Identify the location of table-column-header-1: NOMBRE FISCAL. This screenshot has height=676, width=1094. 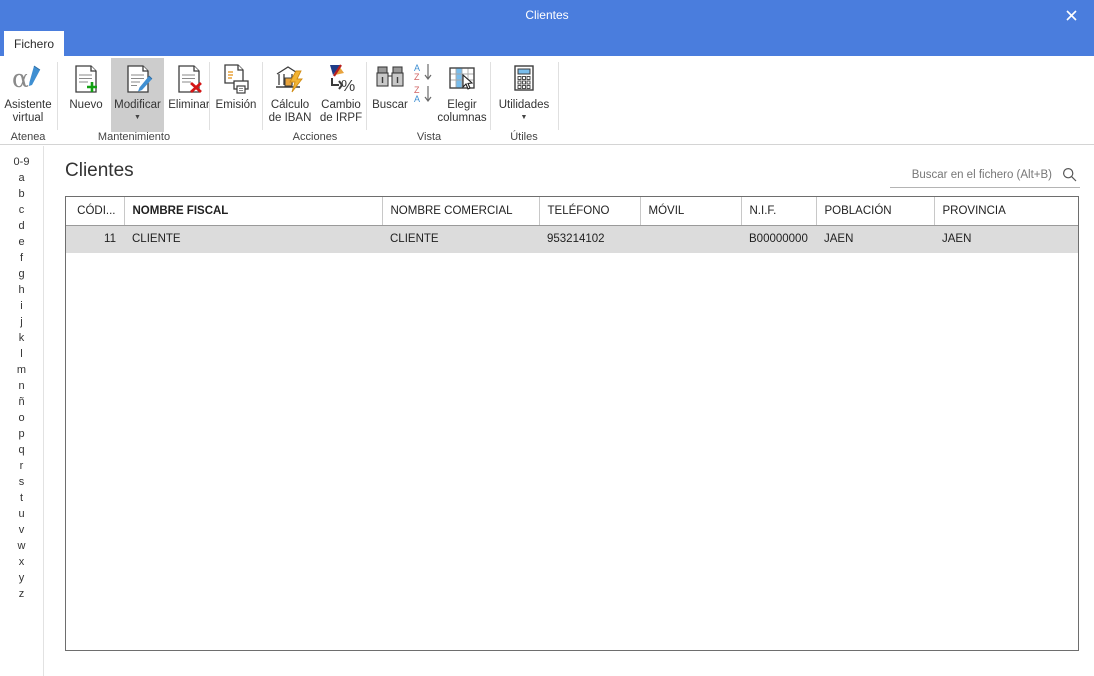
(253, 211).